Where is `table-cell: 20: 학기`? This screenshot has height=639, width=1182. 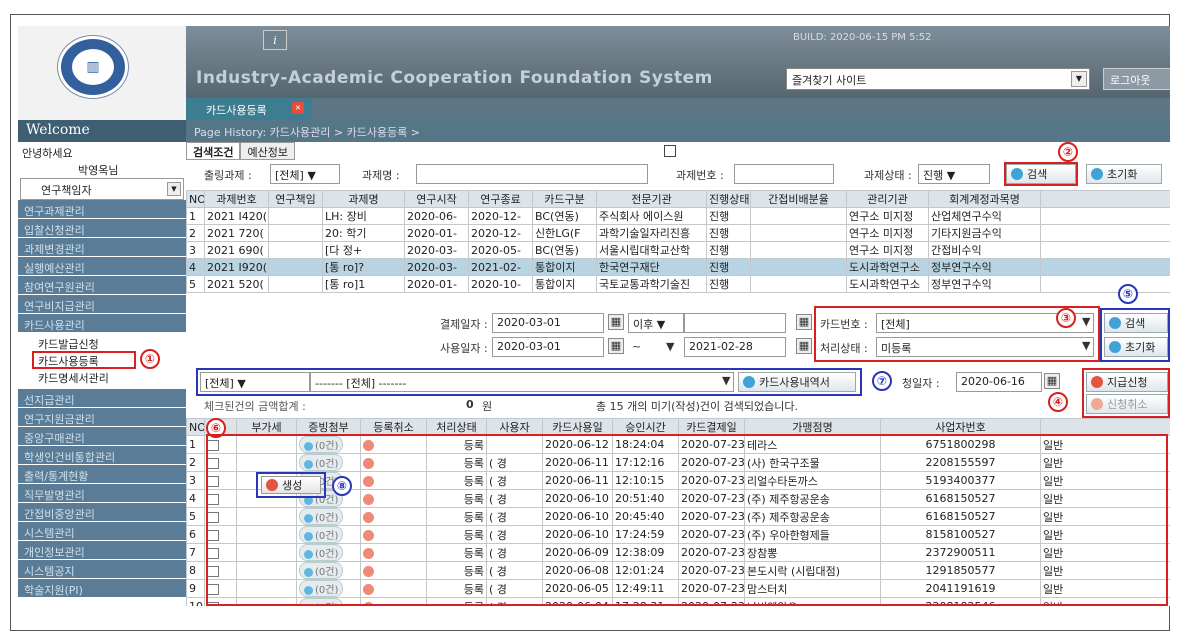 table-cell: 20: 학기 is located at coordinates (363, 233).